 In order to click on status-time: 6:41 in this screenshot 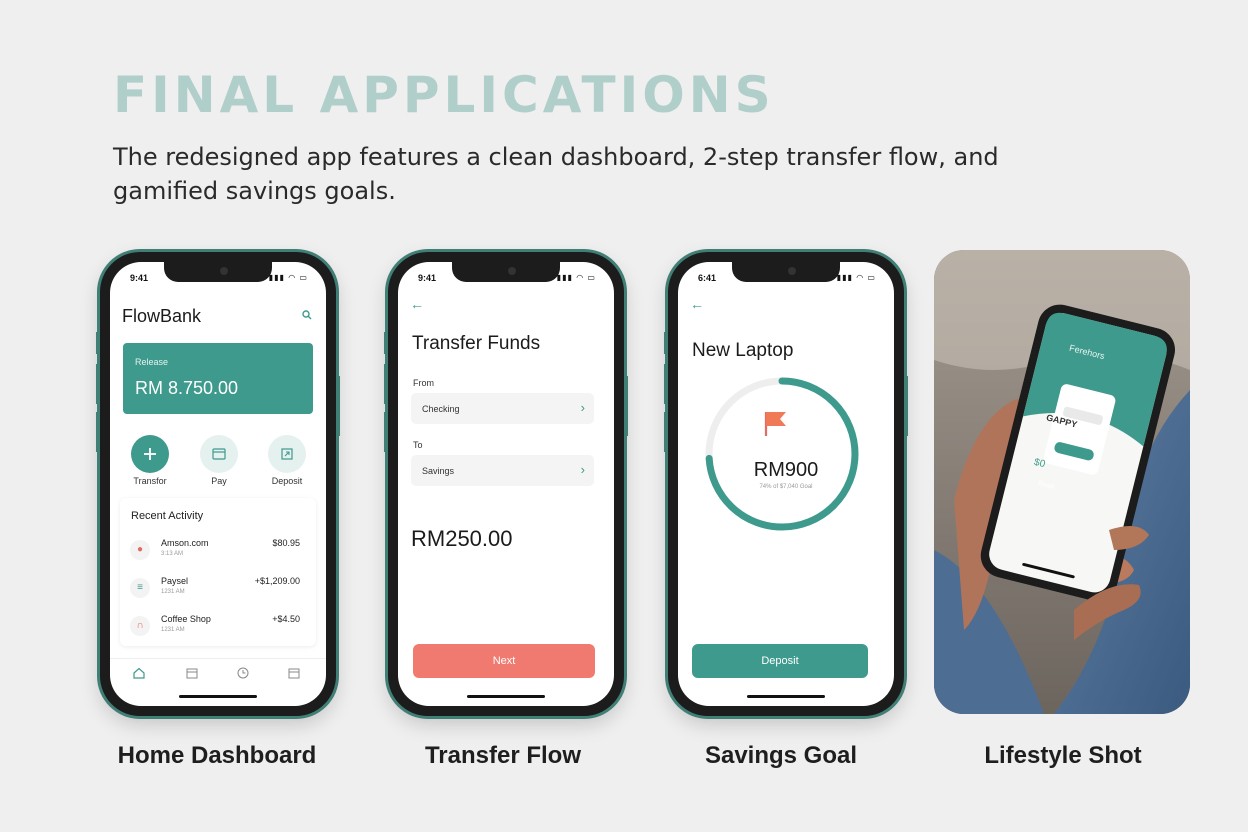, I will do `click(707, 278)`.